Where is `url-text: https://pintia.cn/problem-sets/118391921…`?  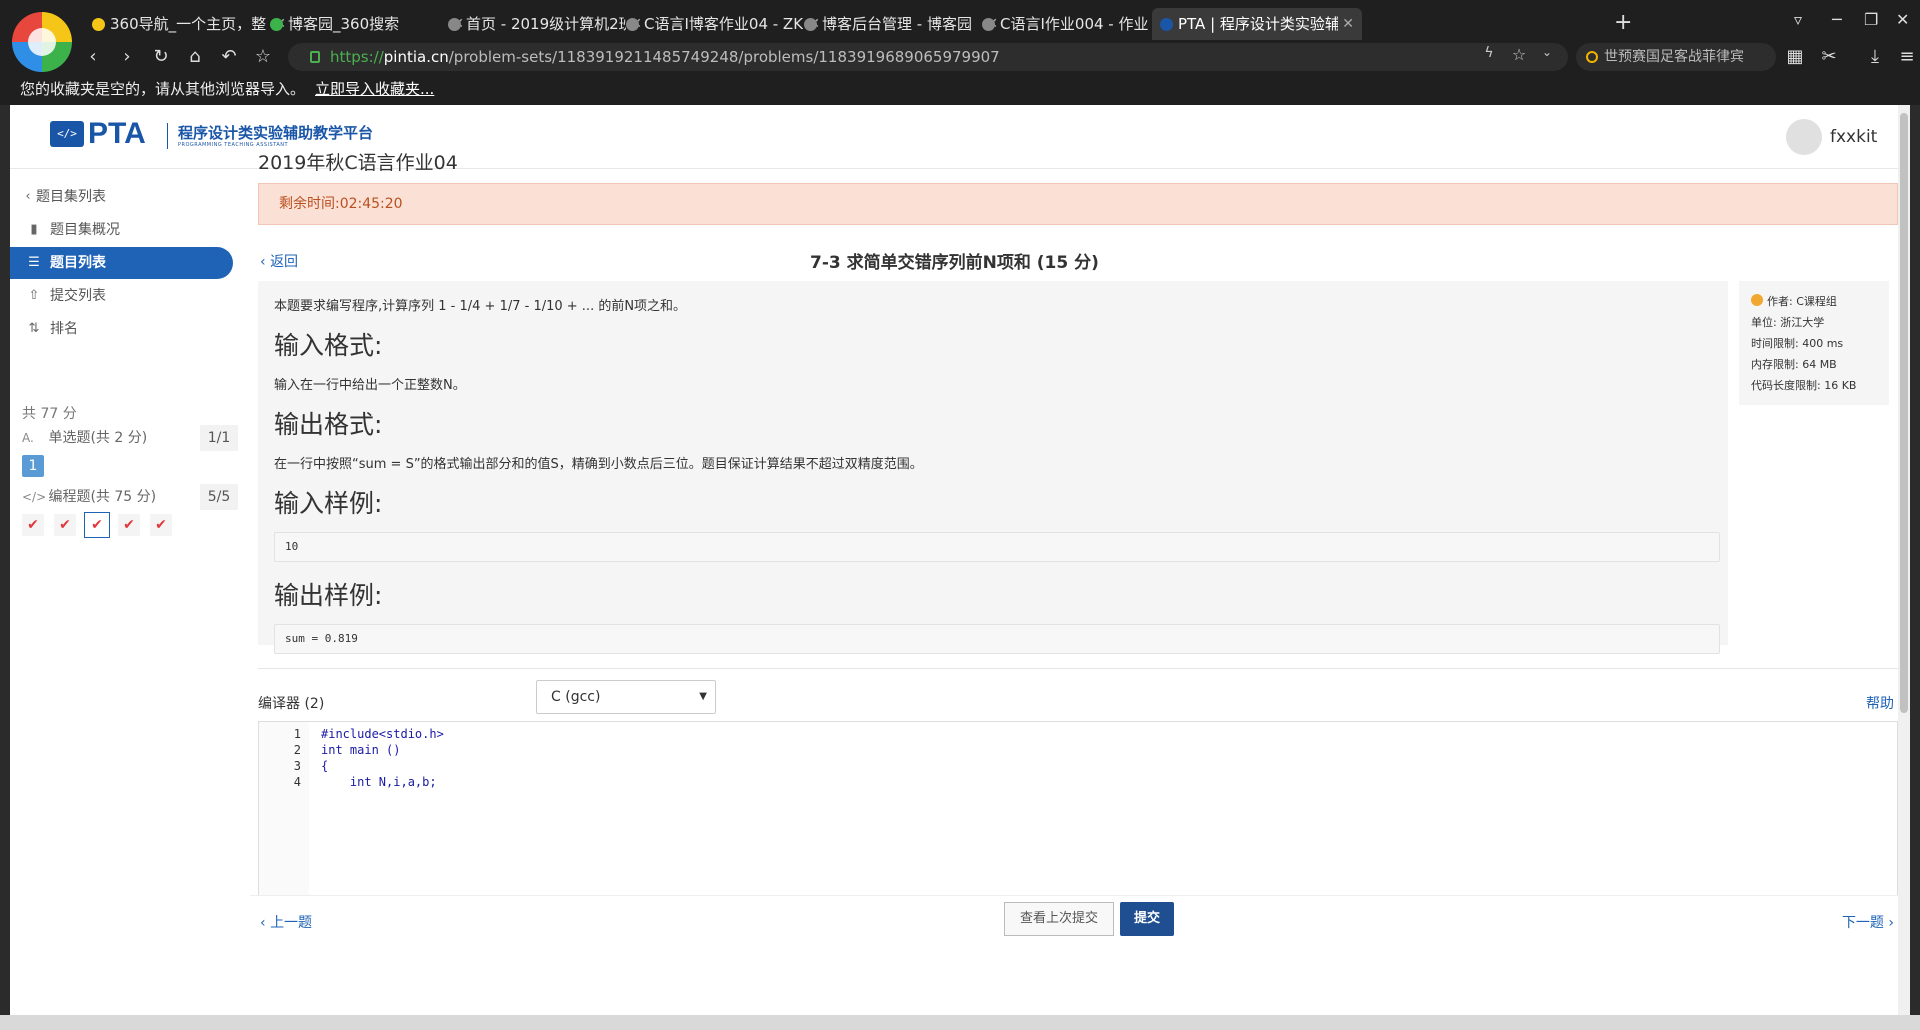
url-text: https://pintia.cn/problem-sets/118391921… is located at coordinates (665, 57).